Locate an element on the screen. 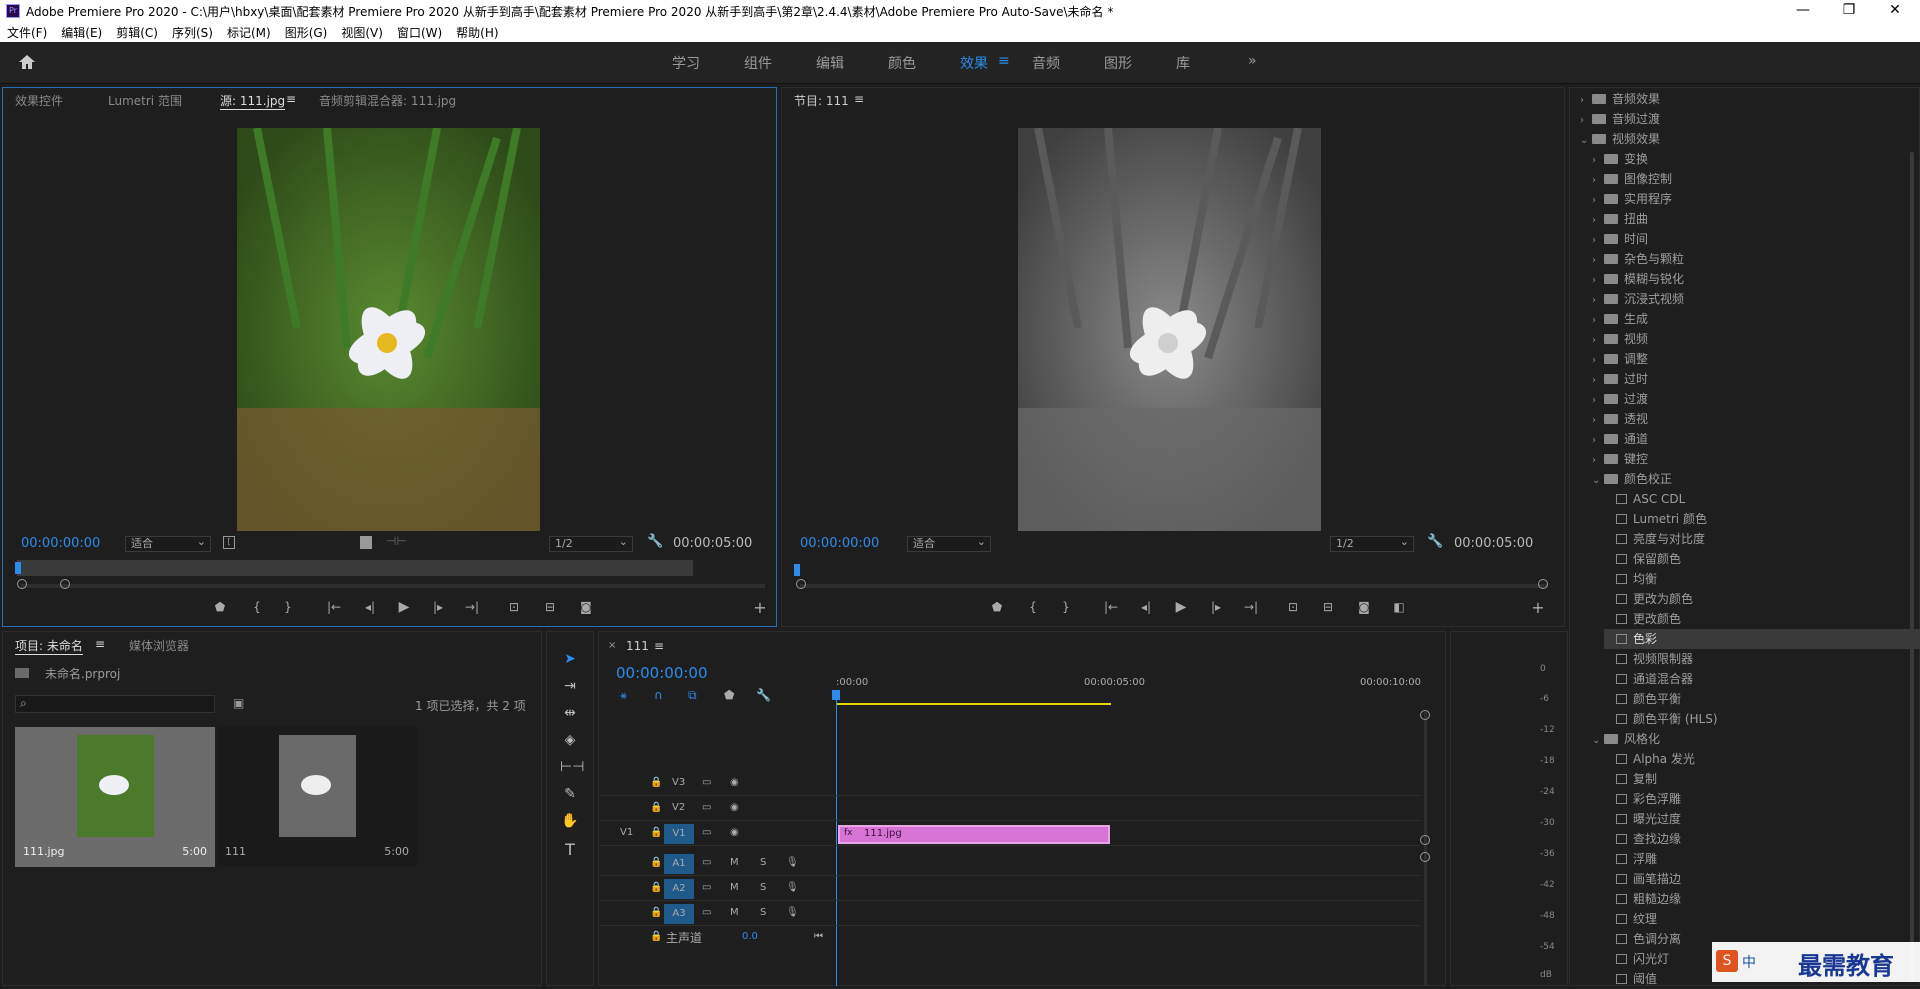 Image resolution: width=1920 pixels, height=989 pixels. effects-folder: ⌄ 风格化 is located at coordinates (1756, 739).